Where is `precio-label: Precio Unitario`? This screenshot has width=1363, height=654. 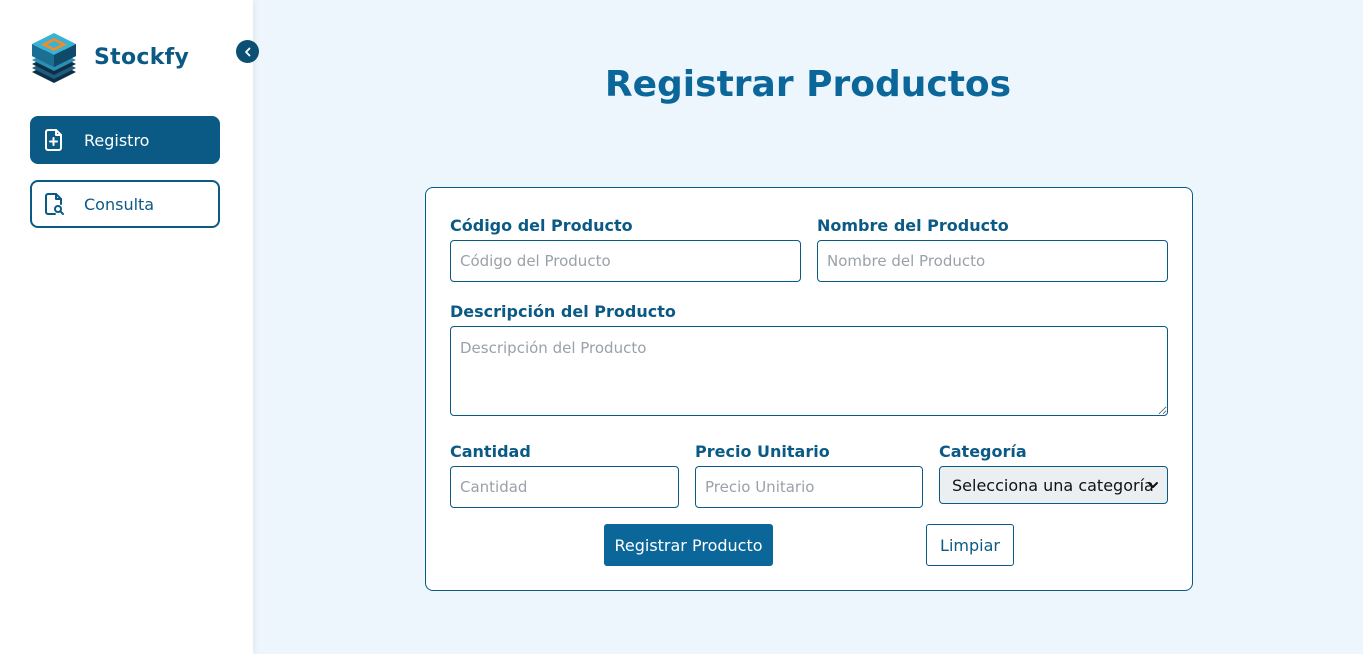 precio-label: Precio Unitario is located at coordinates (762, 451).